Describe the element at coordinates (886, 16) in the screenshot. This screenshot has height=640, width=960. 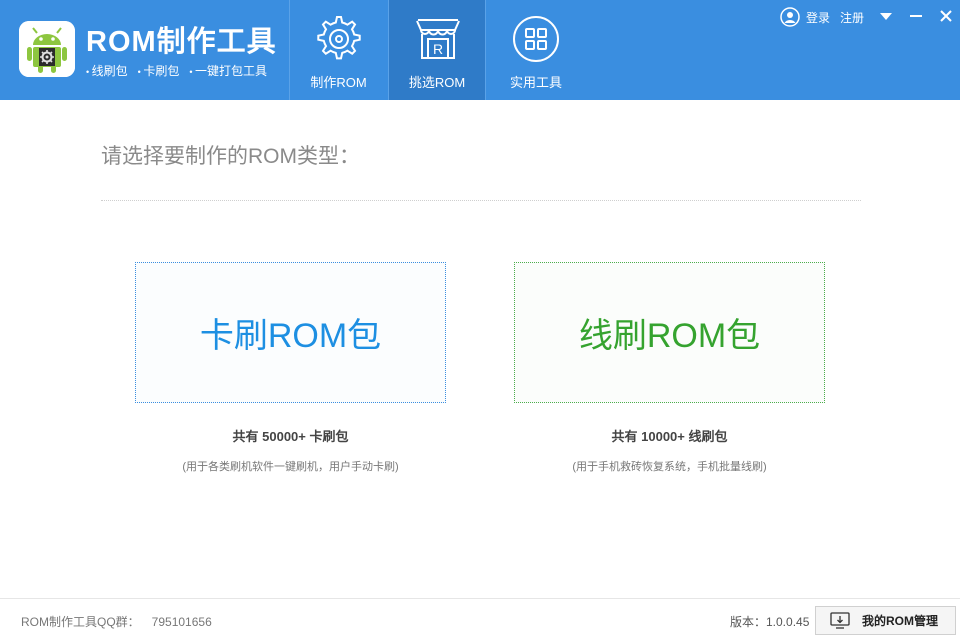
I see `dropdown-menu-icon` at that location.